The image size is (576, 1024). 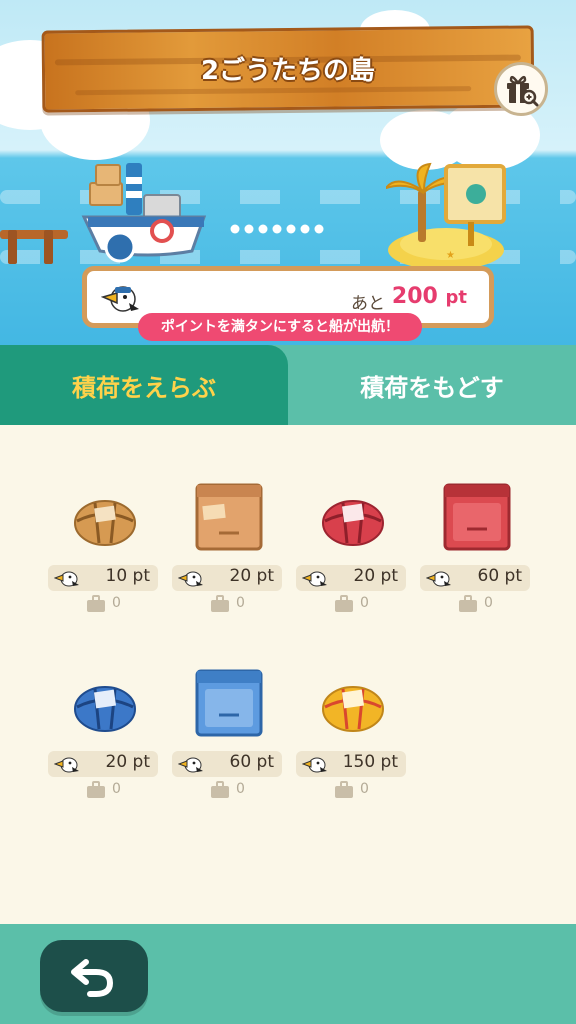 I want to click on gift-magnify-icon, so click(x=523, y=91).